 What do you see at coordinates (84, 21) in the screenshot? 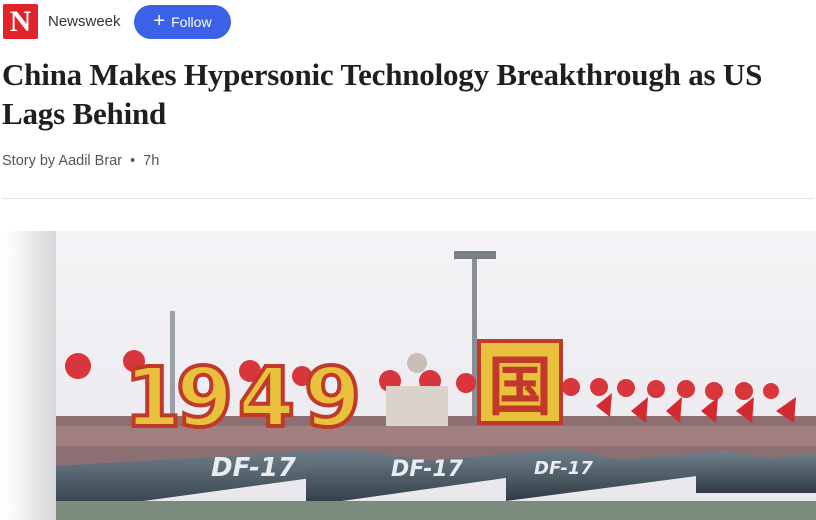
I see `publisher-name: Newsweek` at bounding box center [84, 21].